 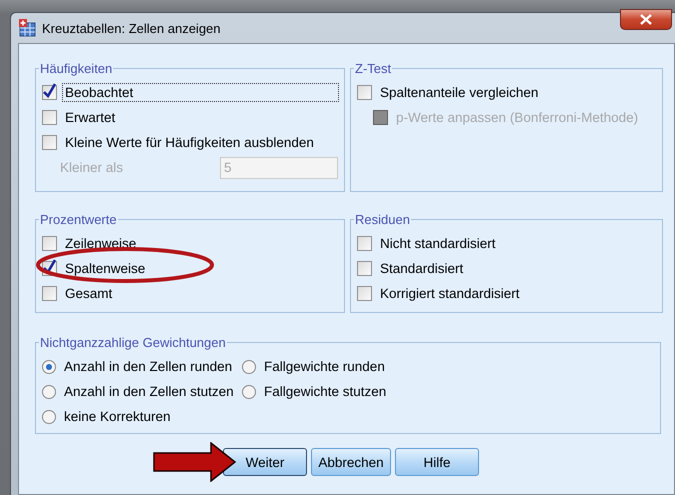 I want to click on group-title: Residuen, so click(x=382, y=219).